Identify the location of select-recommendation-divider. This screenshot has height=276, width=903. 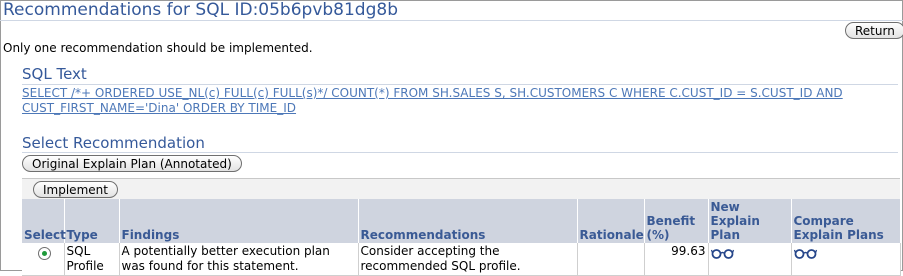
(460, 152).